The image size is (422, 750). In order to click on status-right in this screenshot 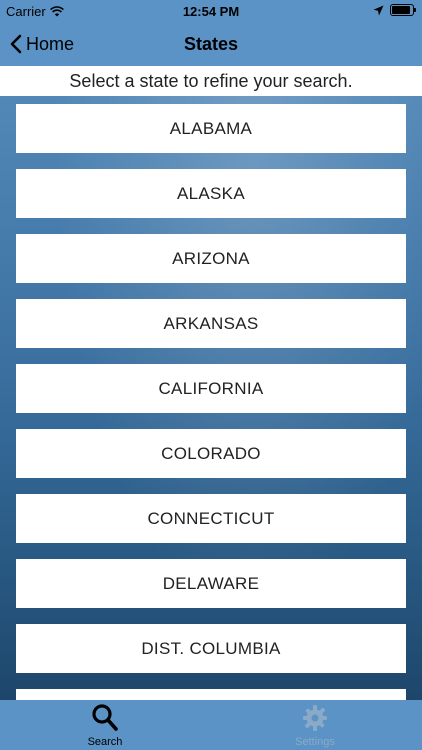, I will do `click(394, 10)`.